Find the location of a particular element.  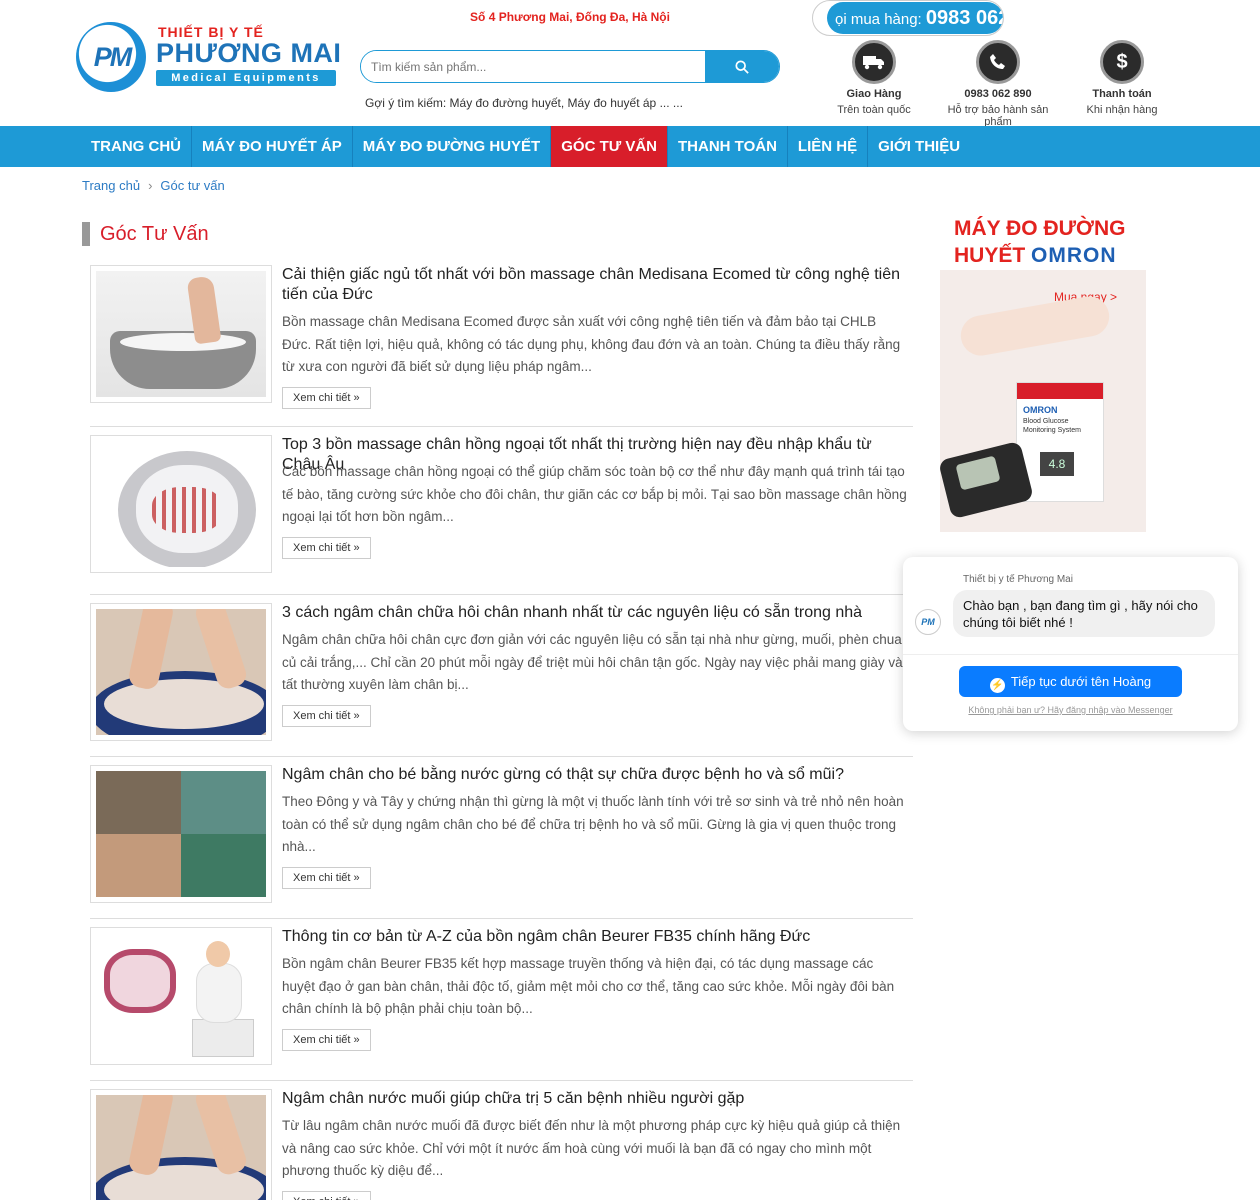

banner-headline: MÁY ĐO ĐƯỜNG is located at coordinates (1040, 228).